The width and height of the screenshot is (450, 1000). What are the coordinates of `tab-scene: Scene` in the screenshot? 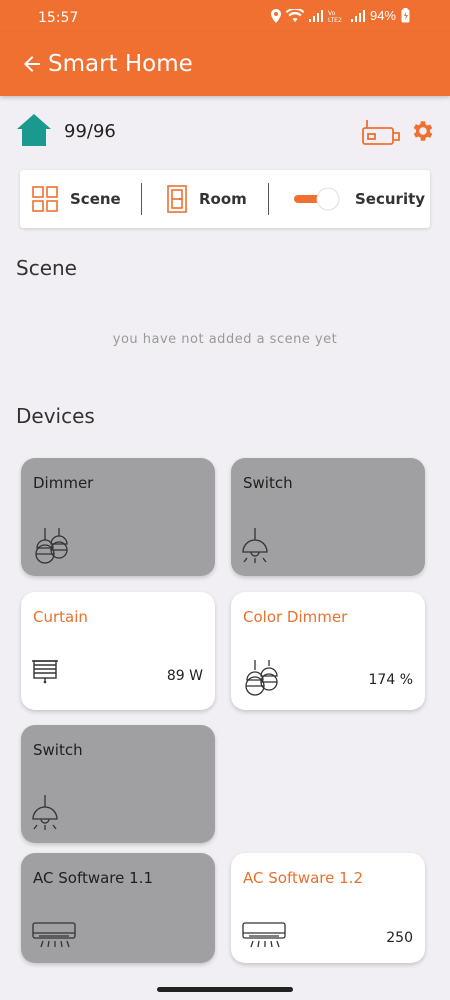 It's located at (76, 199).